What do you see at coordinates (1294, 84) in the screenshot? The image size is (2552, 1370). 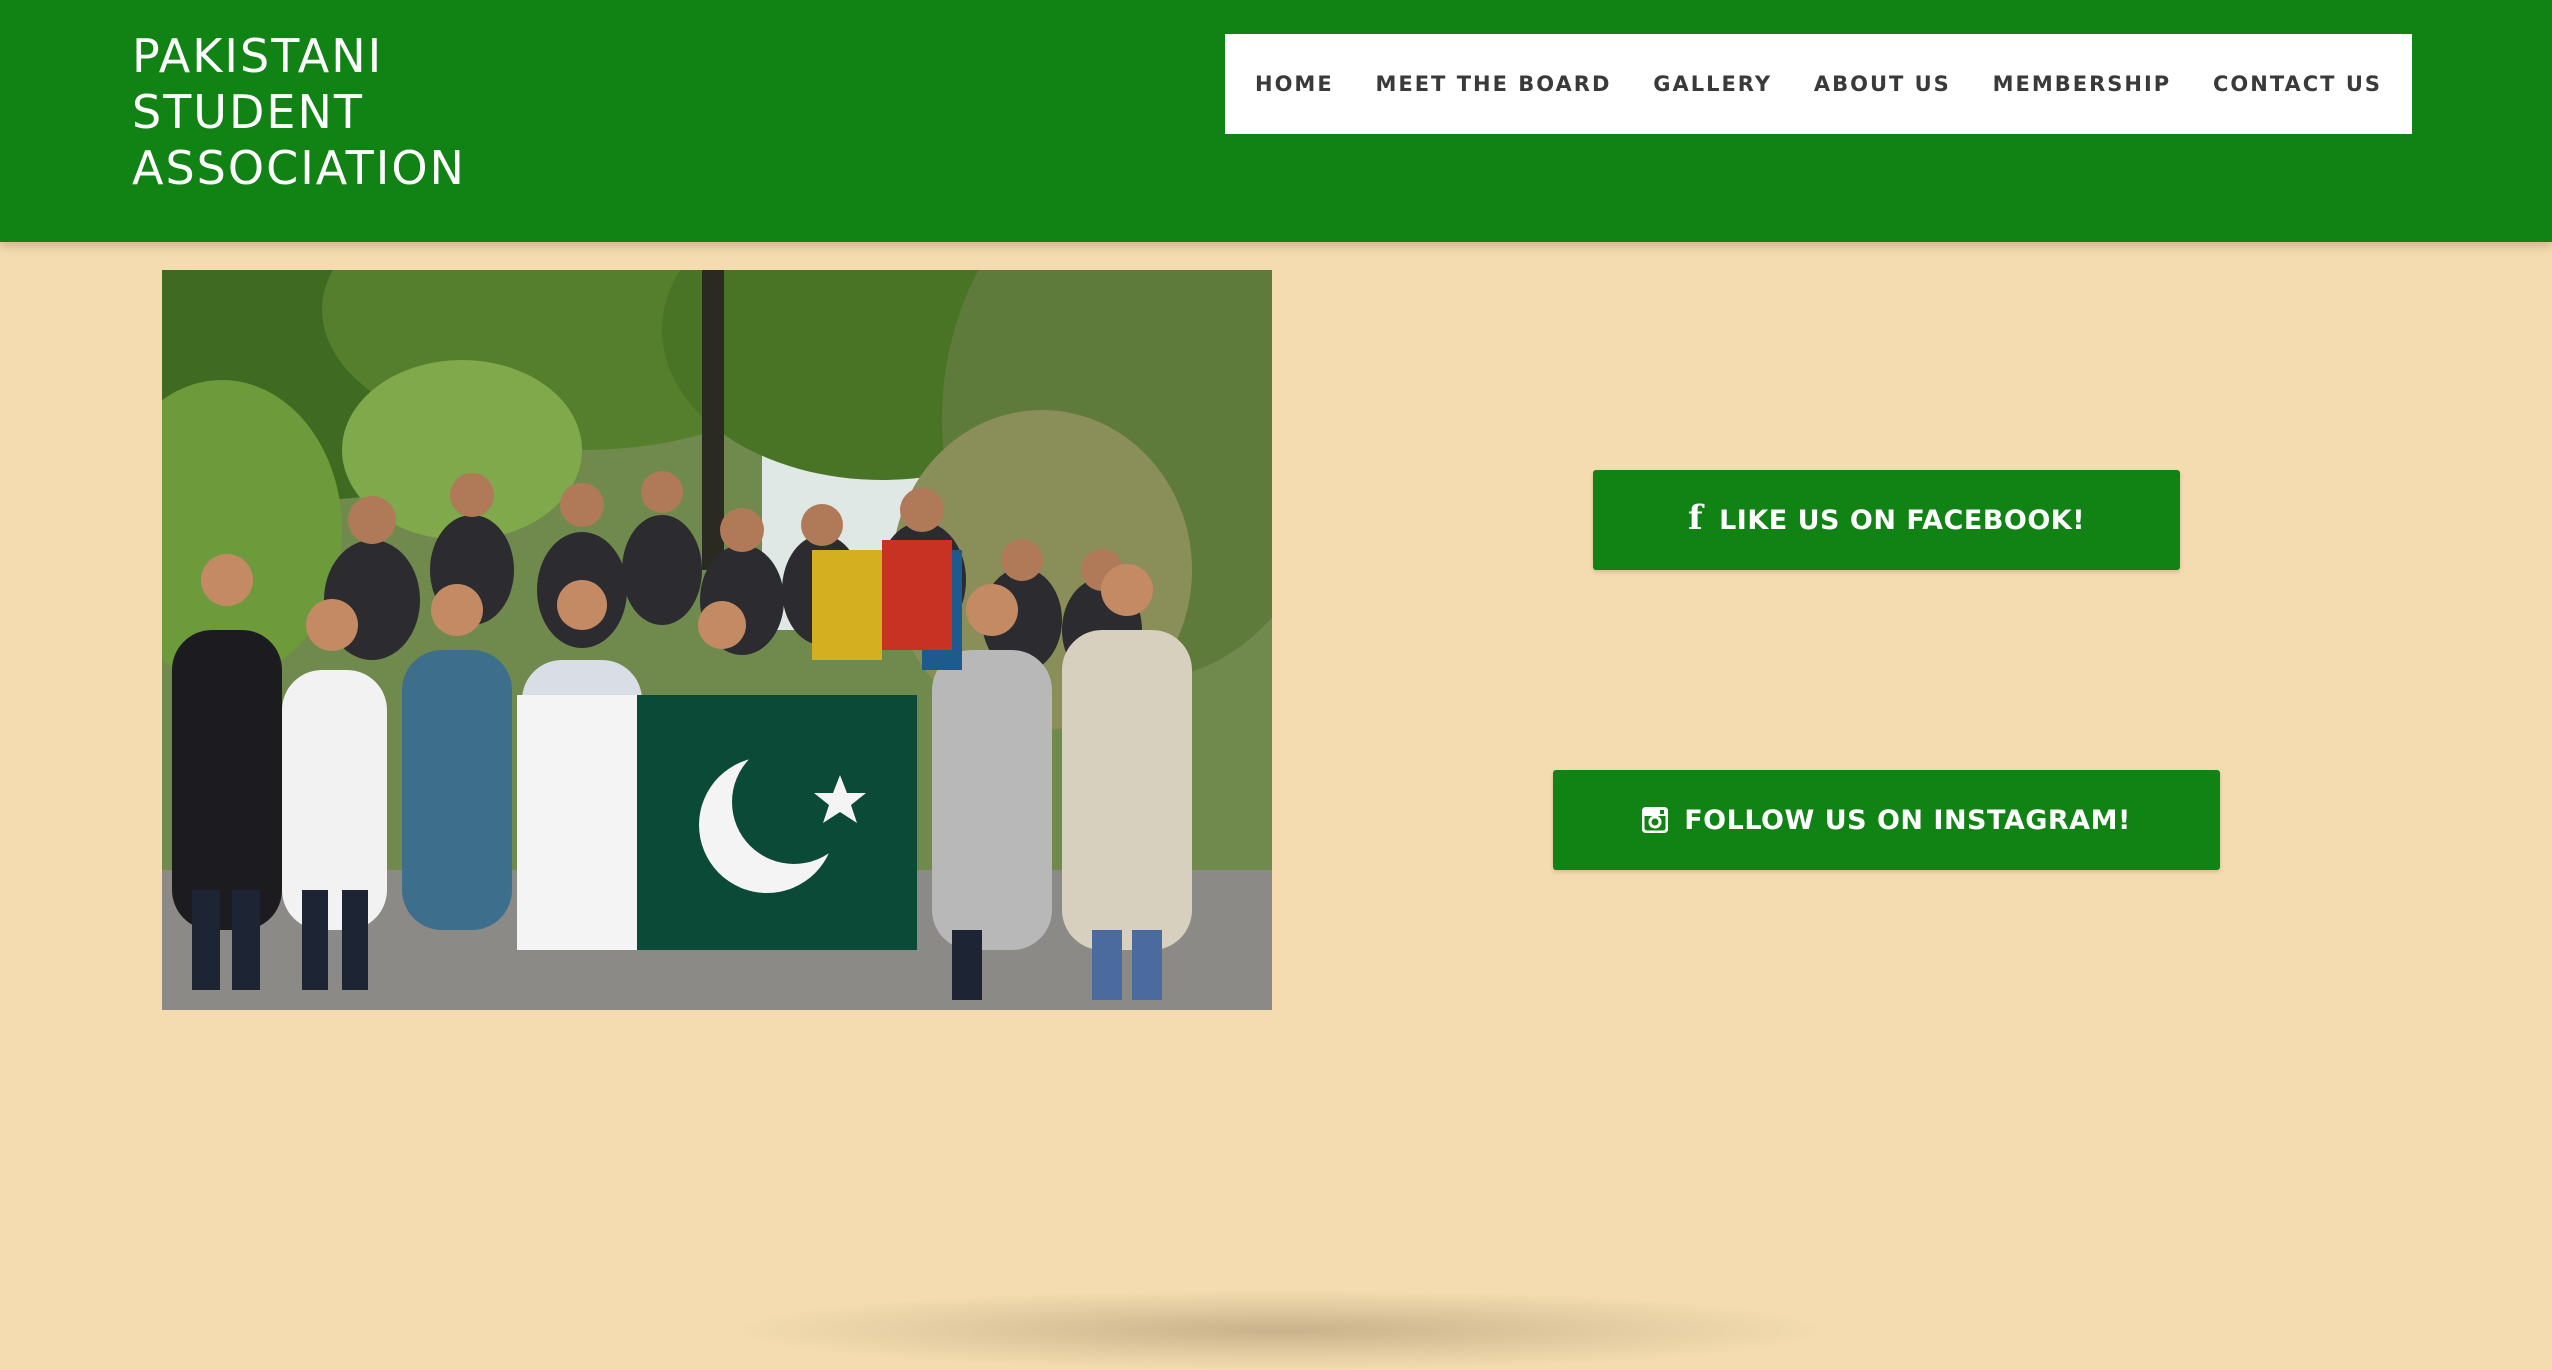 I see `nav-item-home: HOME` at bounding box center [1294, 84].